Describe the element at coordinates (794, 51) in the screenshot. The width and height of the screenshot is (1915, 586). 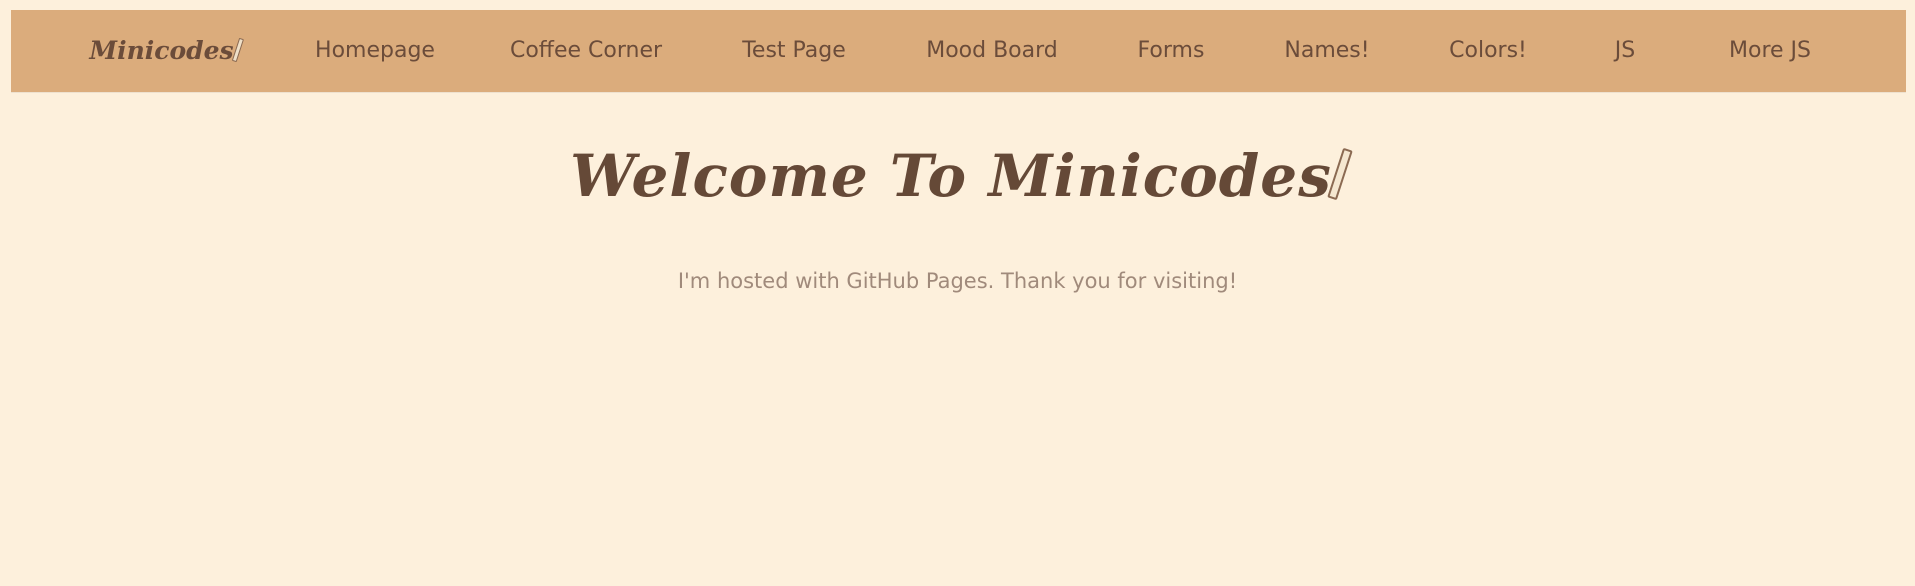
I see `nav-item-test-page: Test Page` at that location.